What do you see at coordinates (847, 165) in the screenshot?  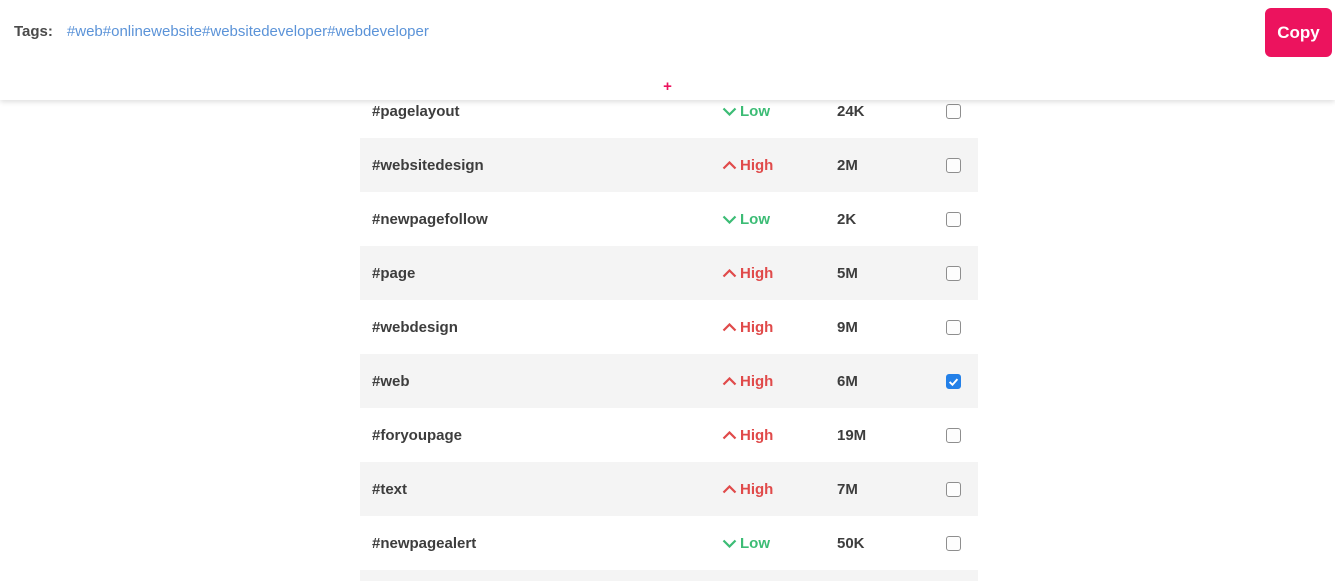 I see `post-count: 2M` at bounding box center [847, 165].